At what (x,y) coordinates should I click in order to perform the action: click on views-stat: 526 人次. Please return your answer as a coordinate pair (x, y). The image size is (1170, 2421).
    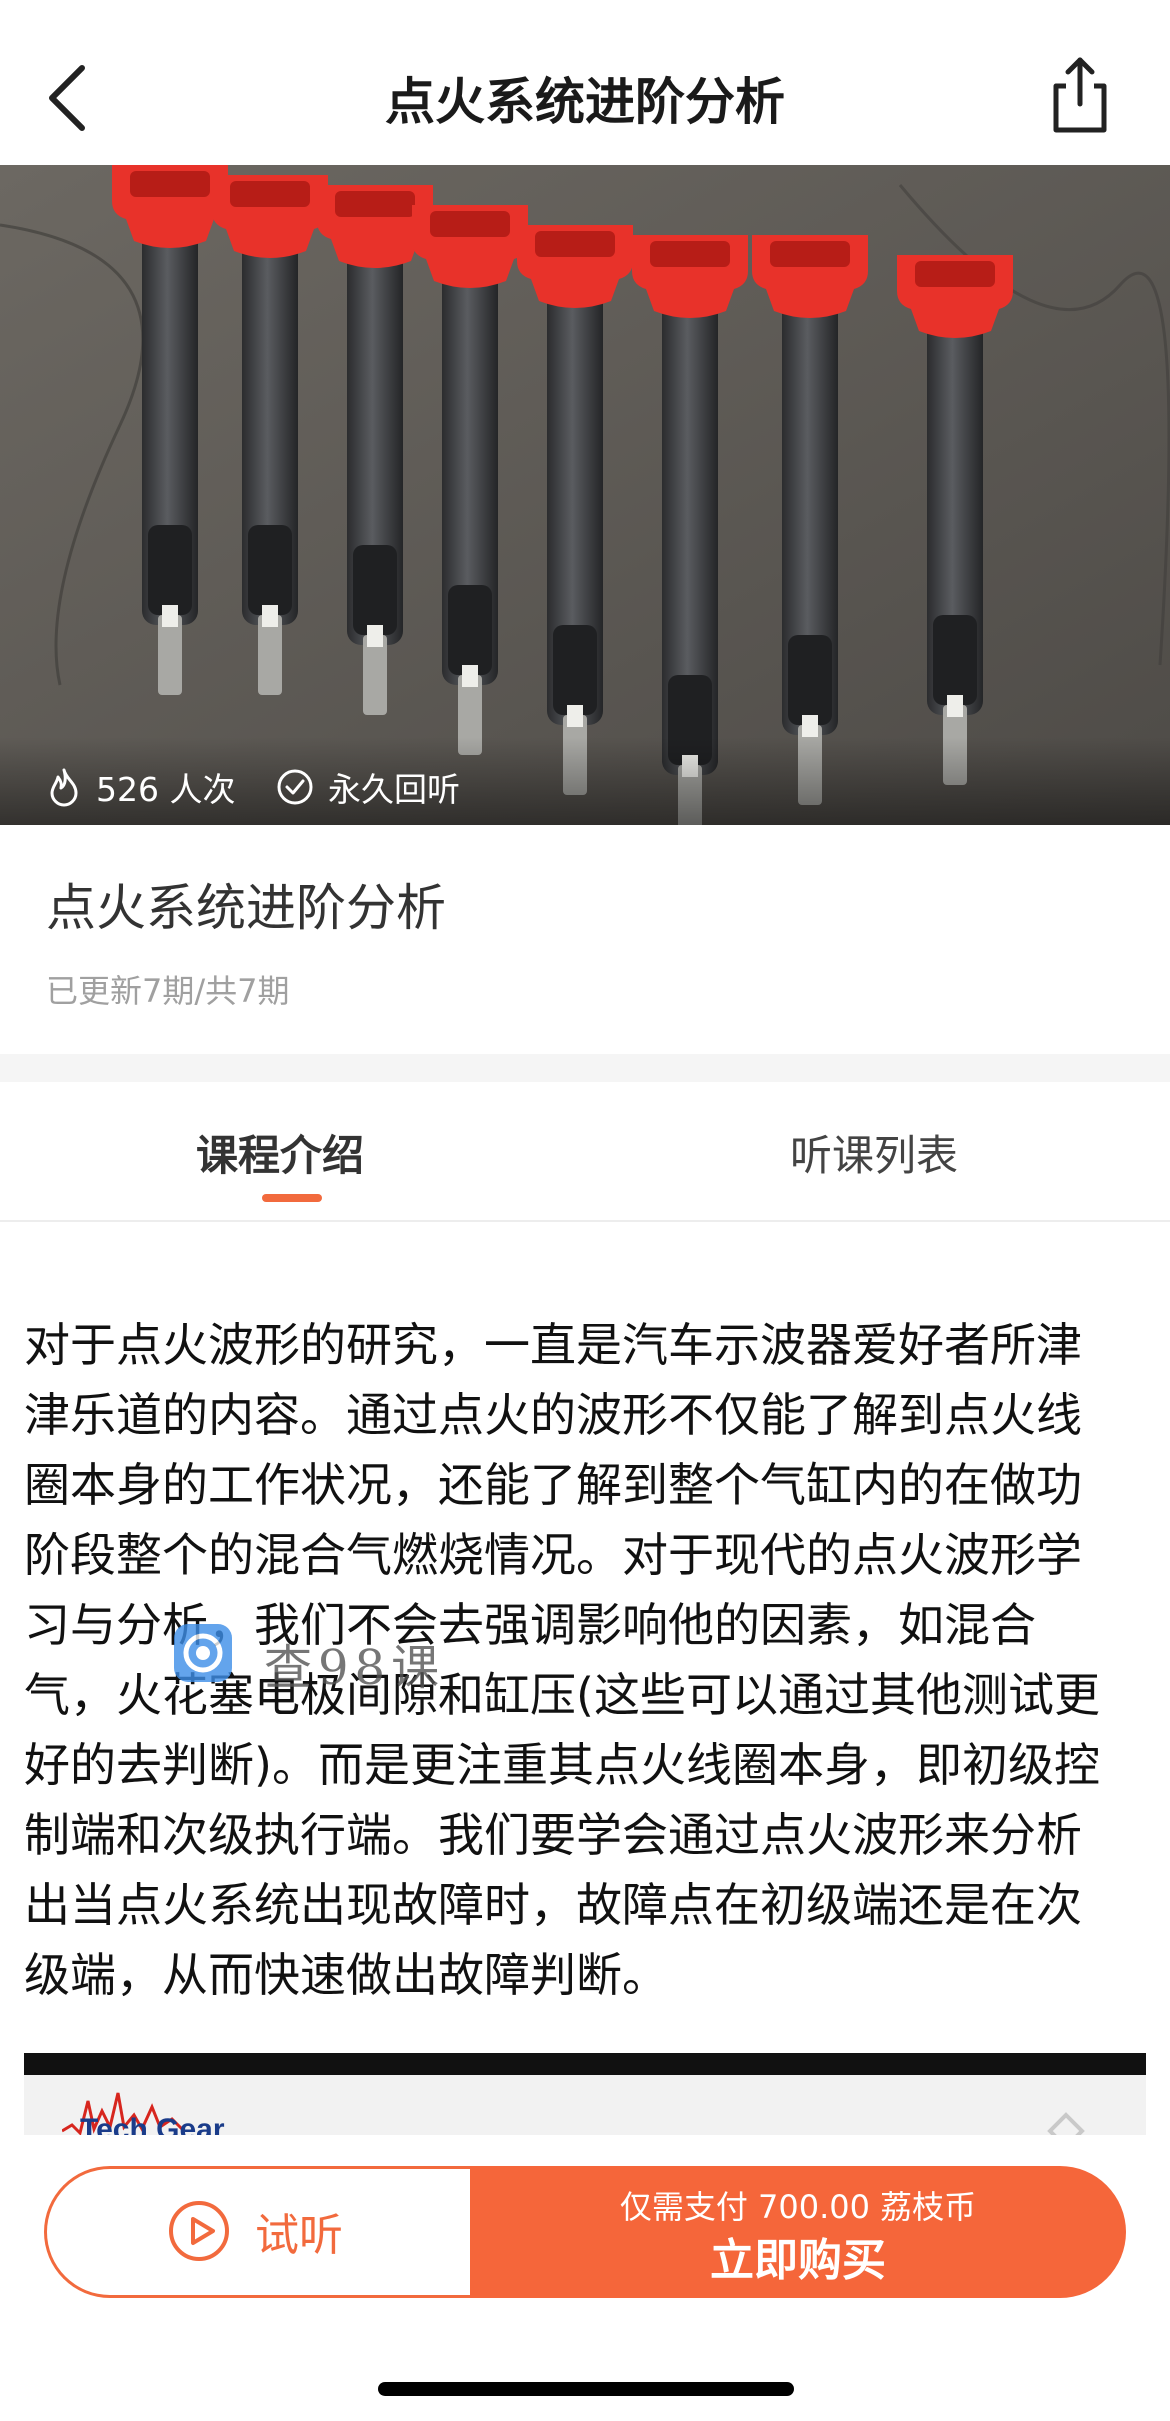
    Looking at the image, I should click on (140, 787).